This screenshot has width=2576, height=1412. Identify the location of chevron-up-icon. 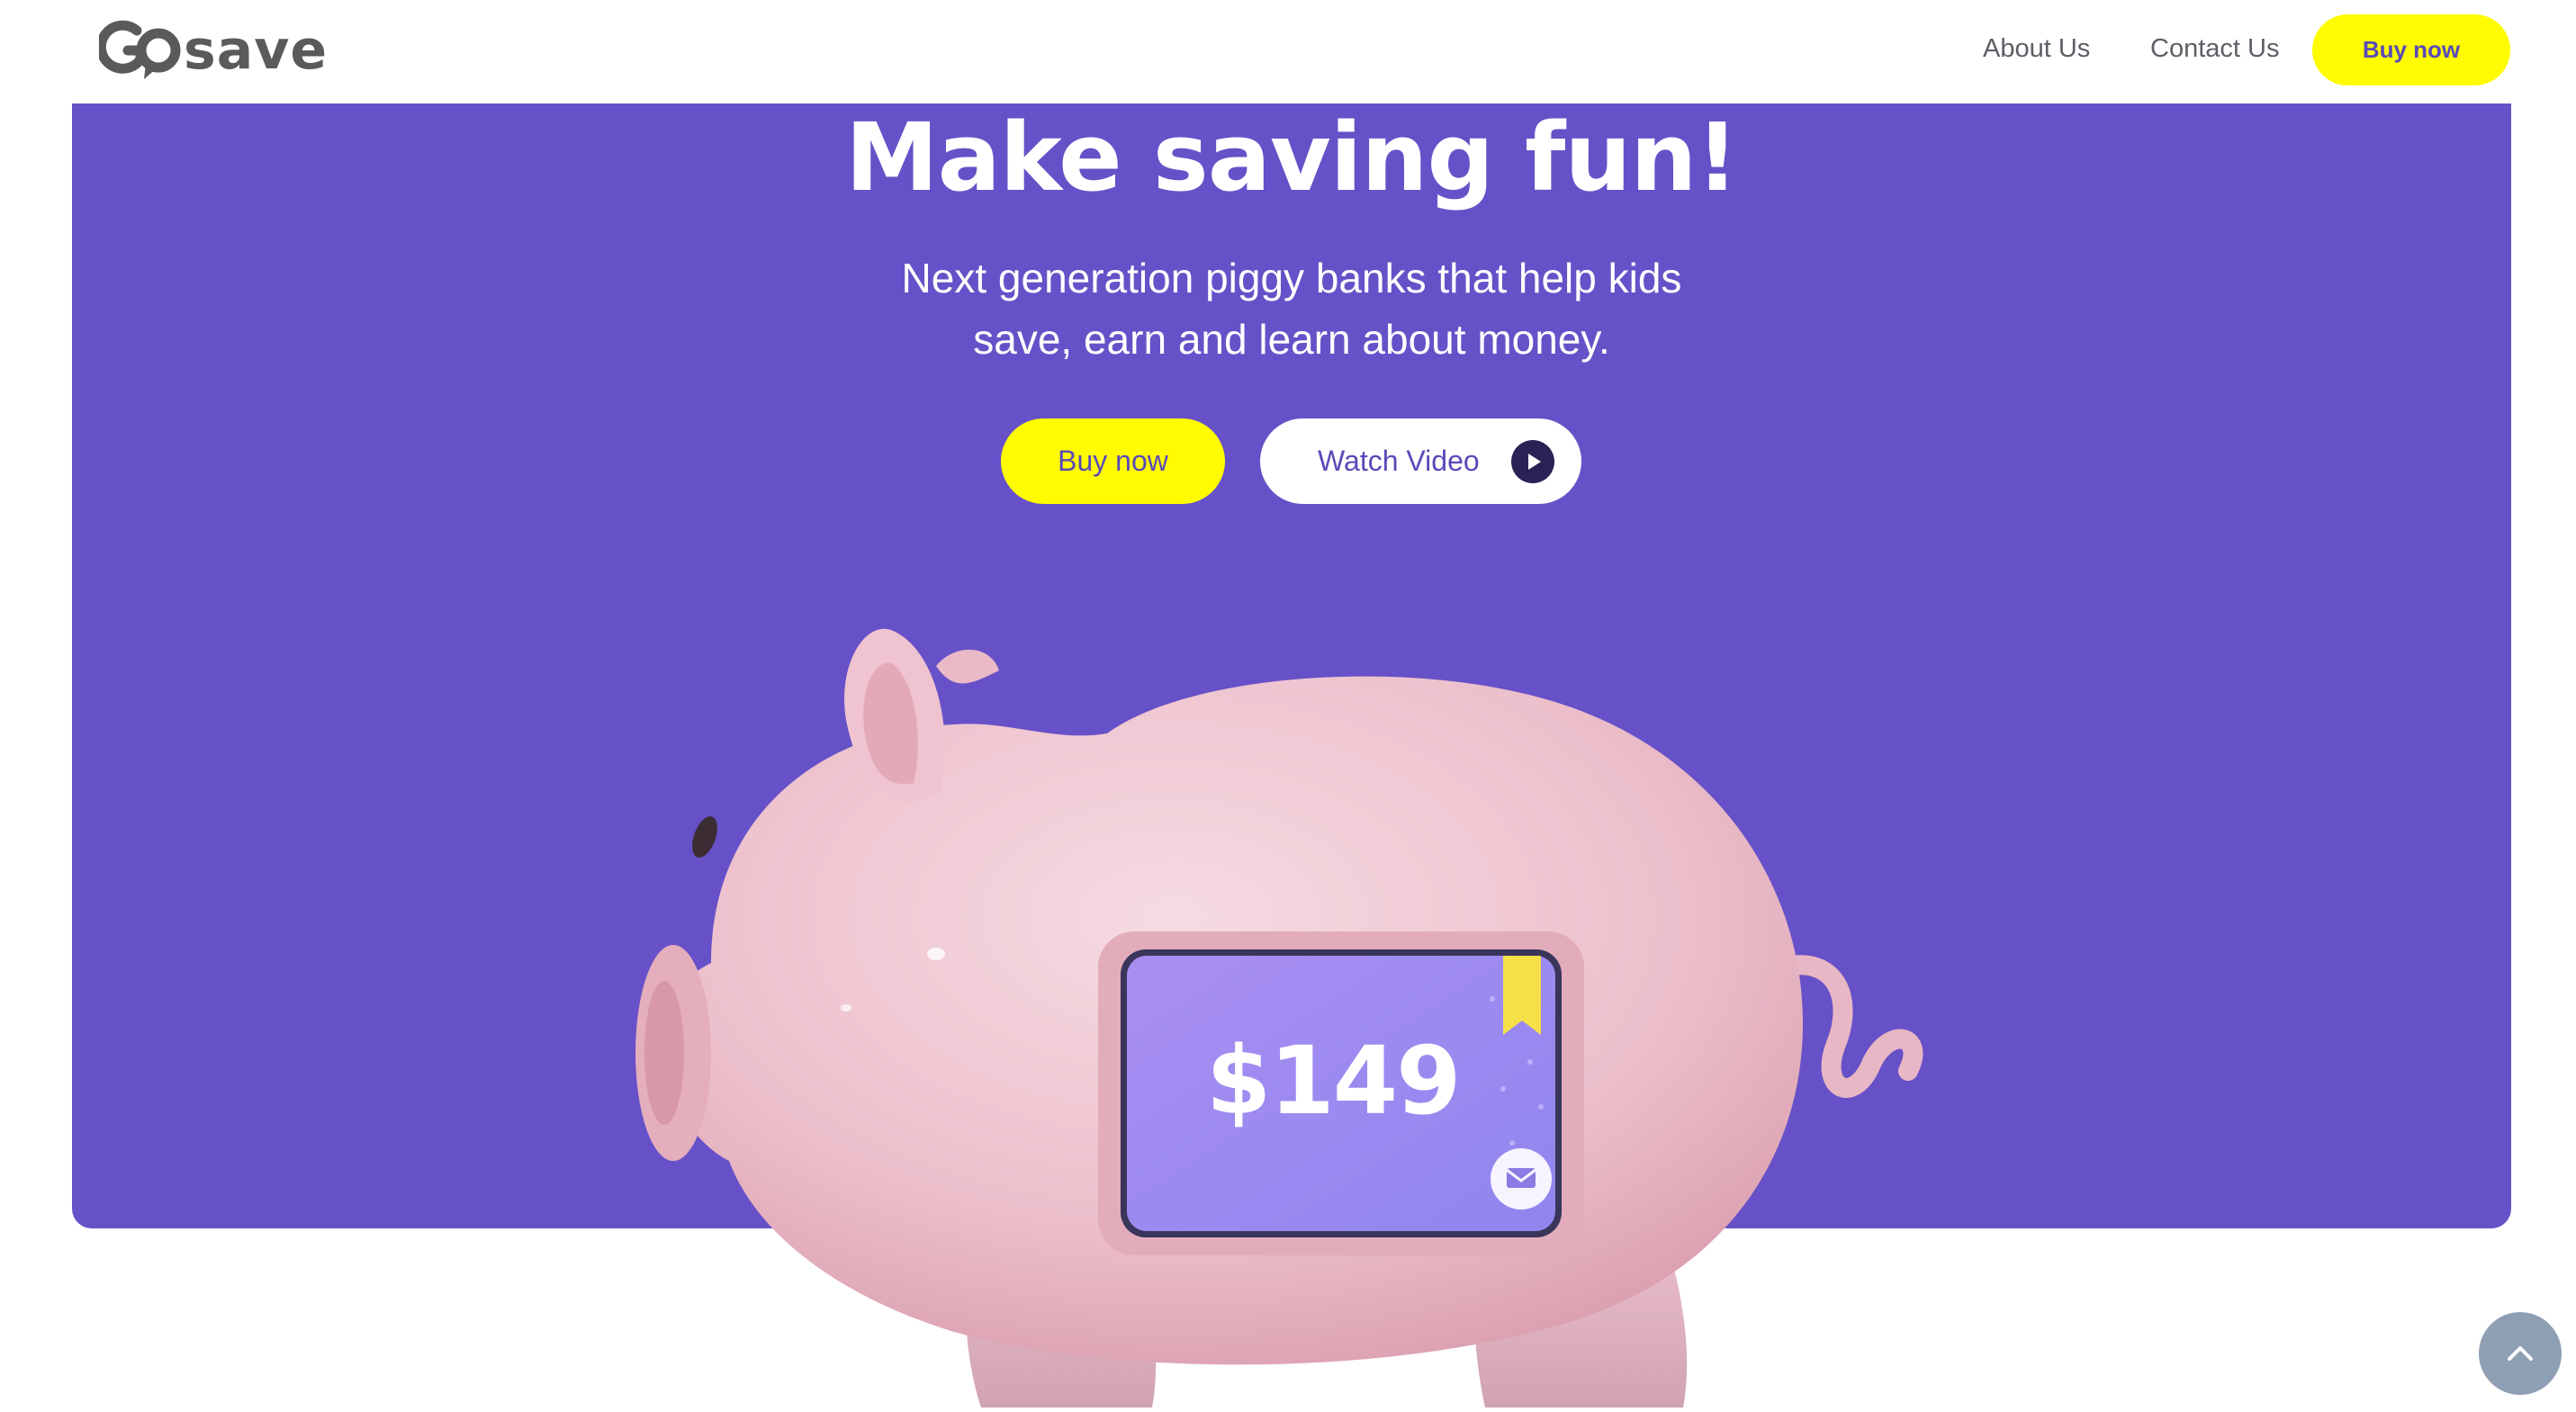
(2520, 1353).